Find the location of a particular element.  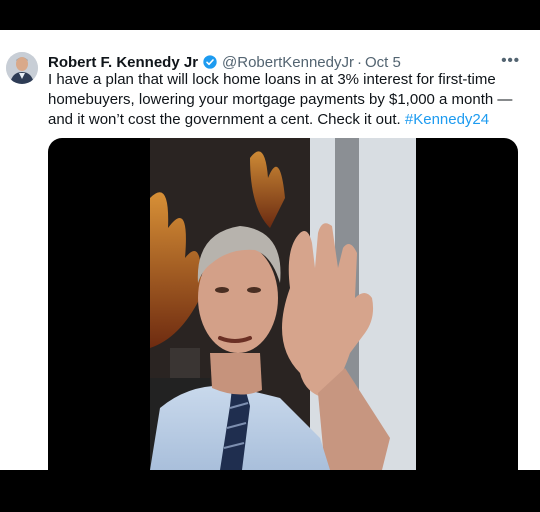

avatar is located at coordinates (22, 68).